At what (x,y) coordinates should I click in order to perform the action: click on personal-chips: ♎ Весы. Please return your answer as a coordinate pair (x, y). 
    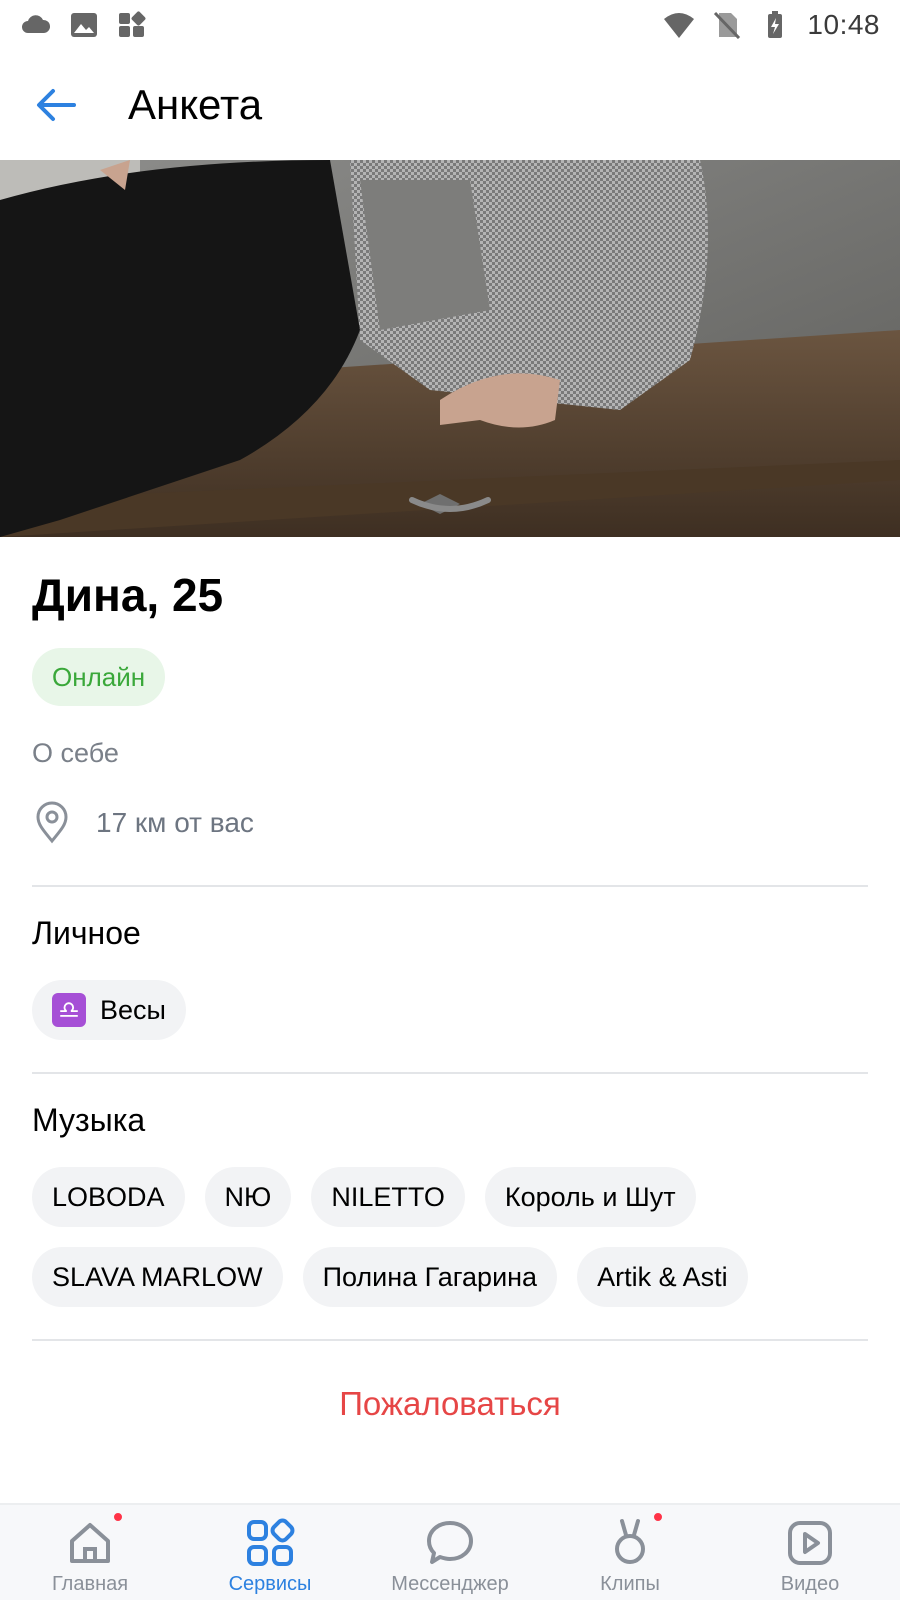
    Looking at the image, I should click on (450, 1010).